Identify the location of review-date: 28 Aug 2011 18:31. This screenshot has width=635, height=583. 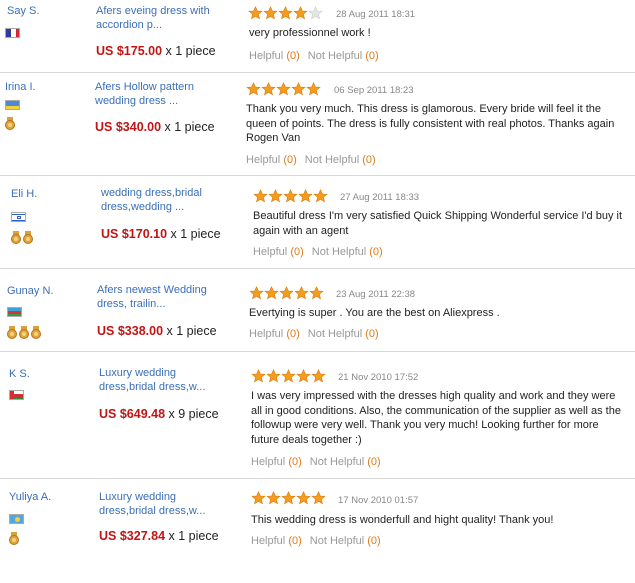
(376, 14).